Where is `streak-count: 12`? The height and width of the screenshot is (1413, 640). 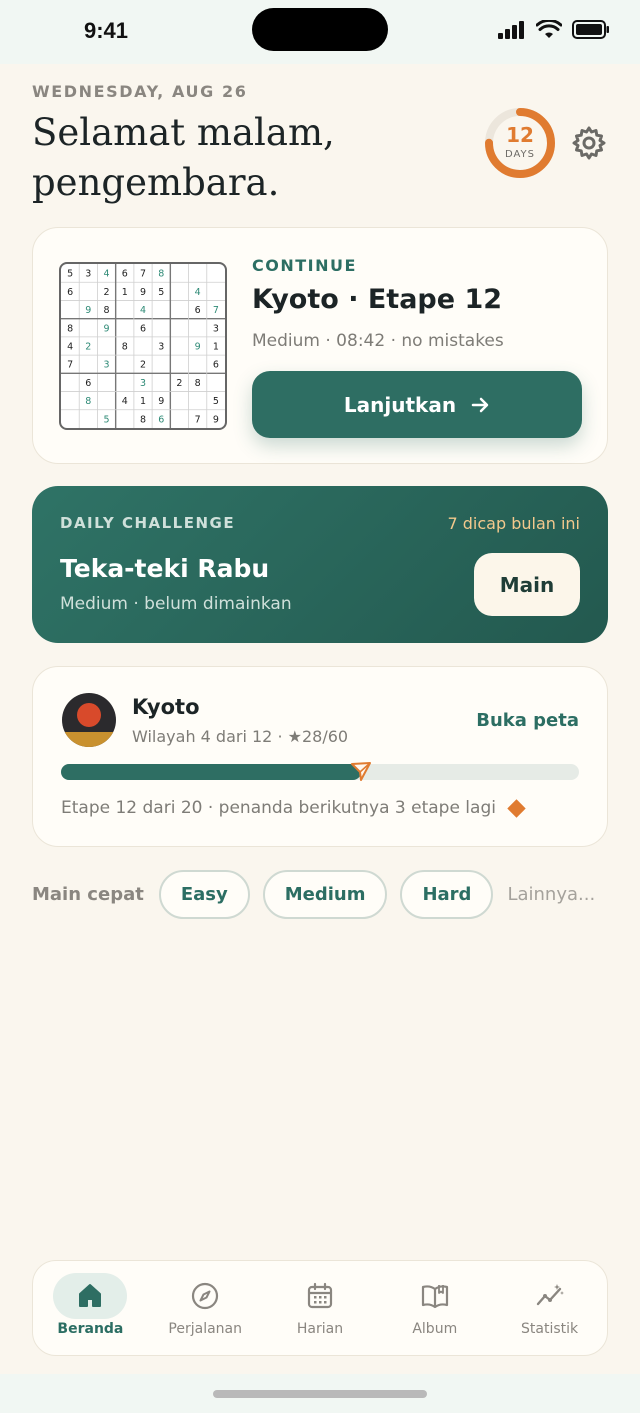
streak-count: 12 is located at coordinates (520, 135).